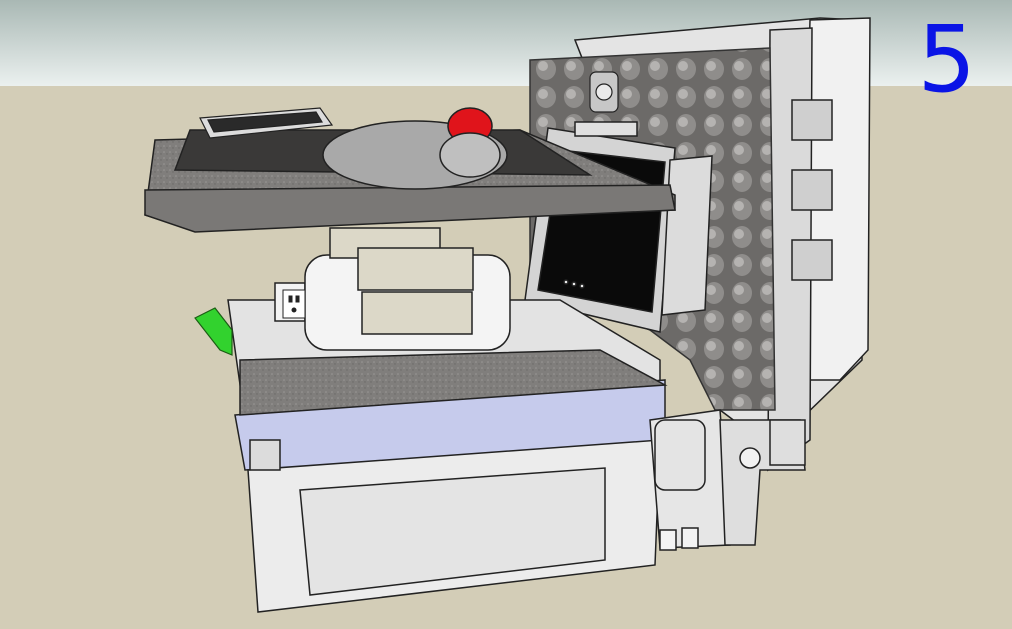 The image size is (1012, 629). I want to click on step-number: 5, so click(946, 59).